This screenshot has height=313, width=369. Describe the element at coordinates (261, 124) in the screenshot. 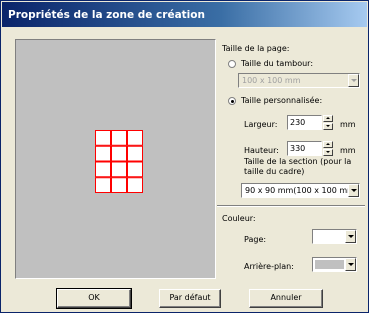

I see `width-label: Largeur:` at that location.